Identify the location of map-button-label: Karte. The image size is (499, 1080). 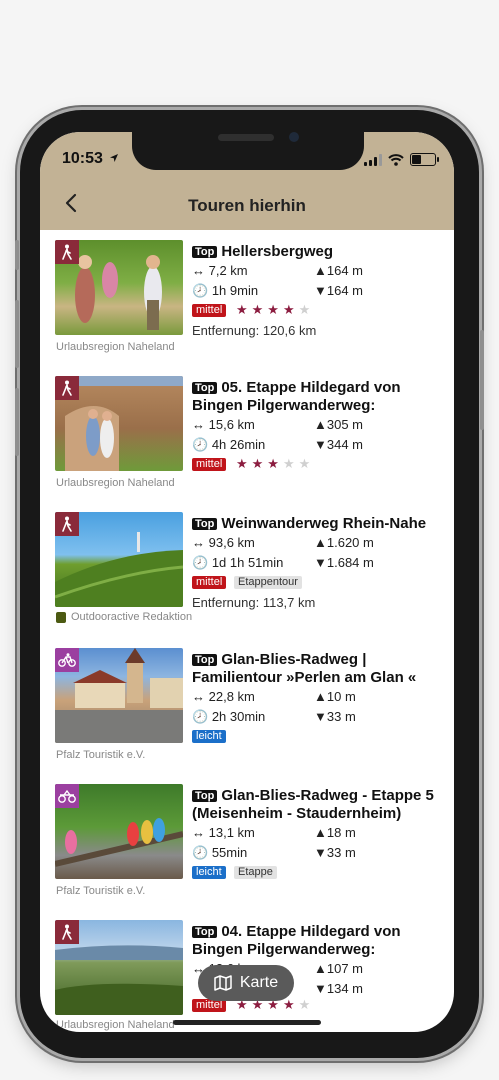
(259, 982).